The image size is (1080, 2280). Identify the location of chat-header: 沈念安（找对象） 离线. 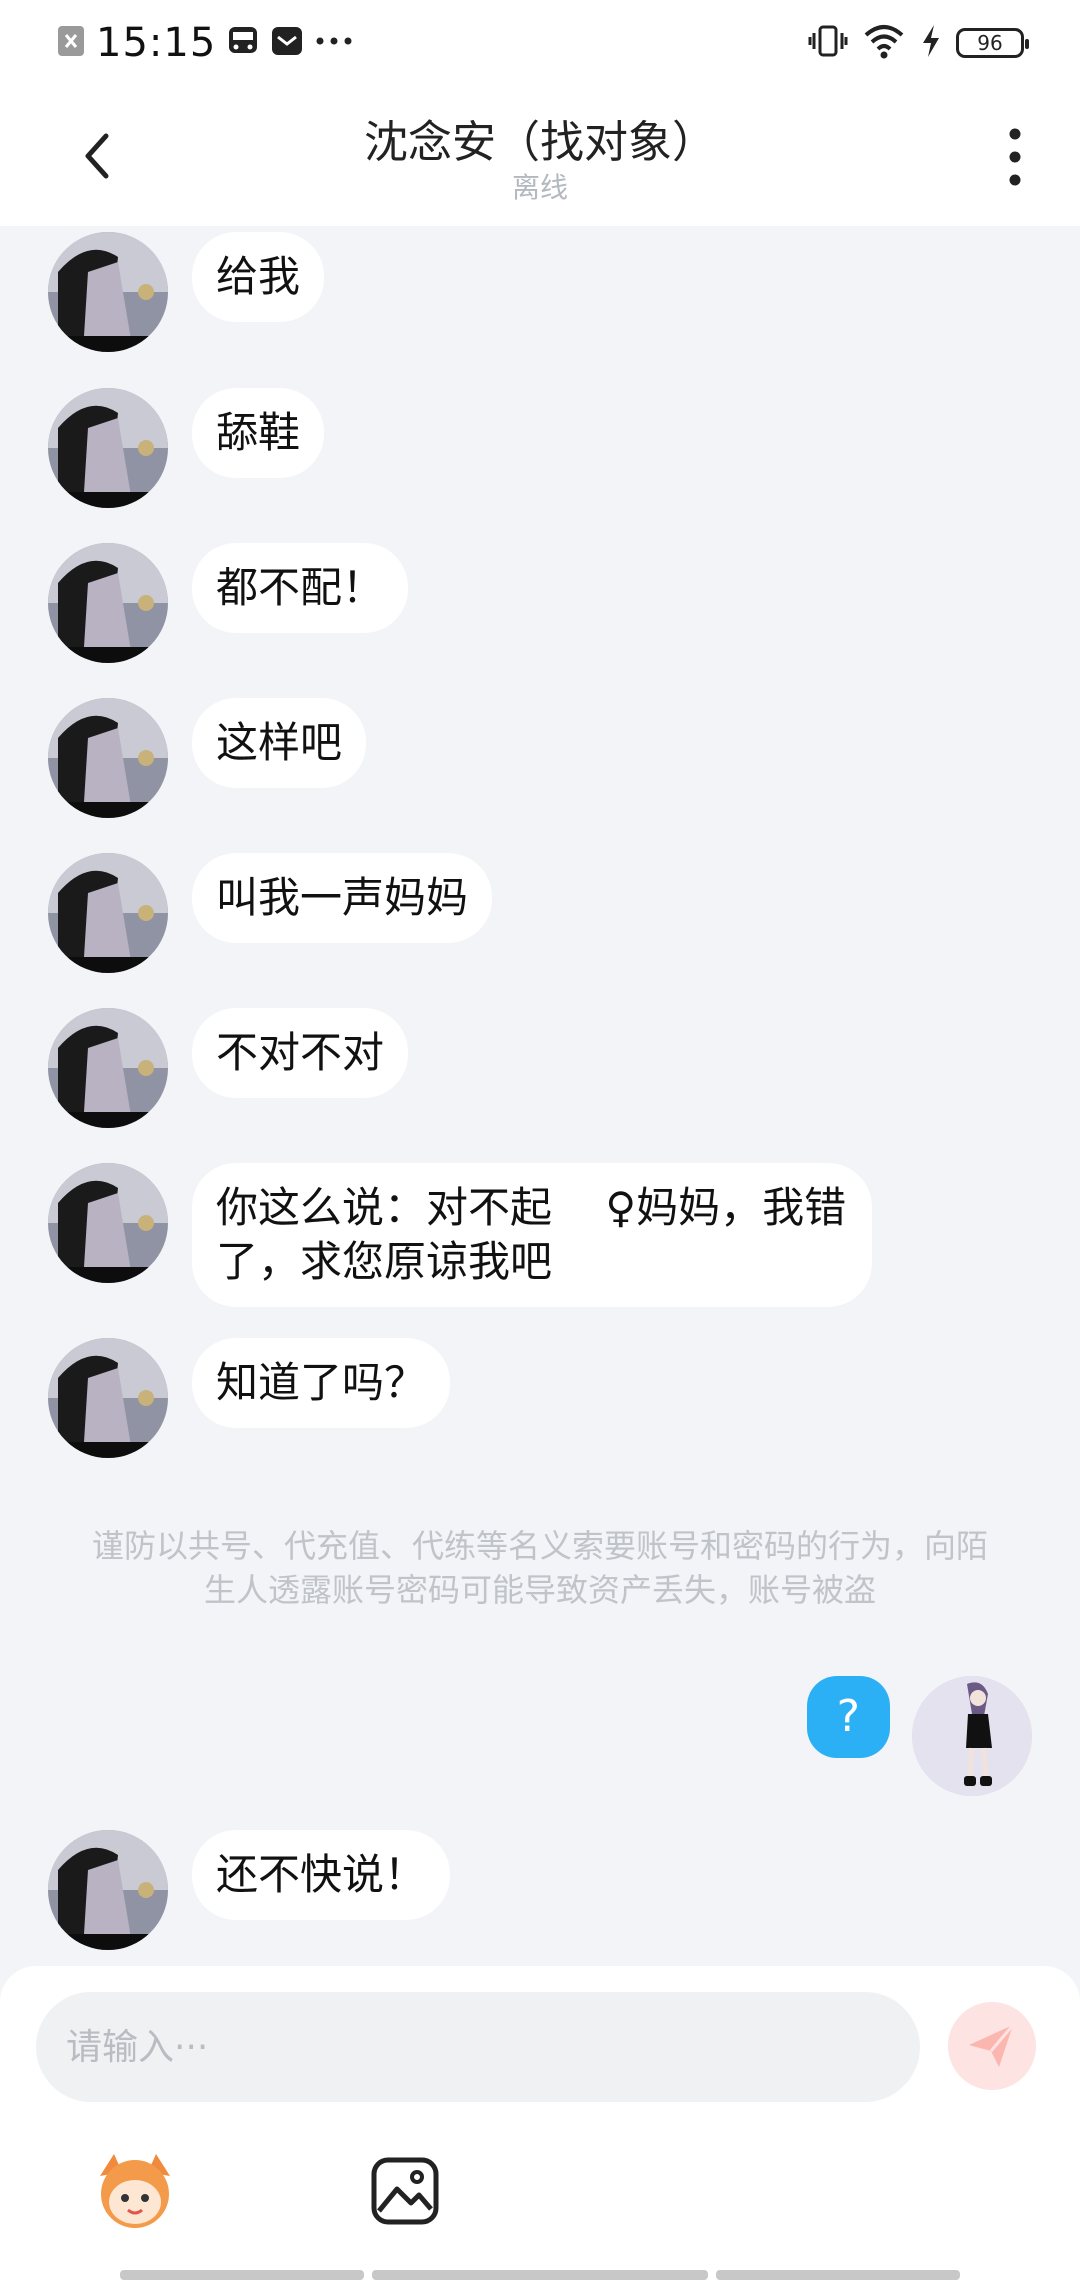
(540, 156).